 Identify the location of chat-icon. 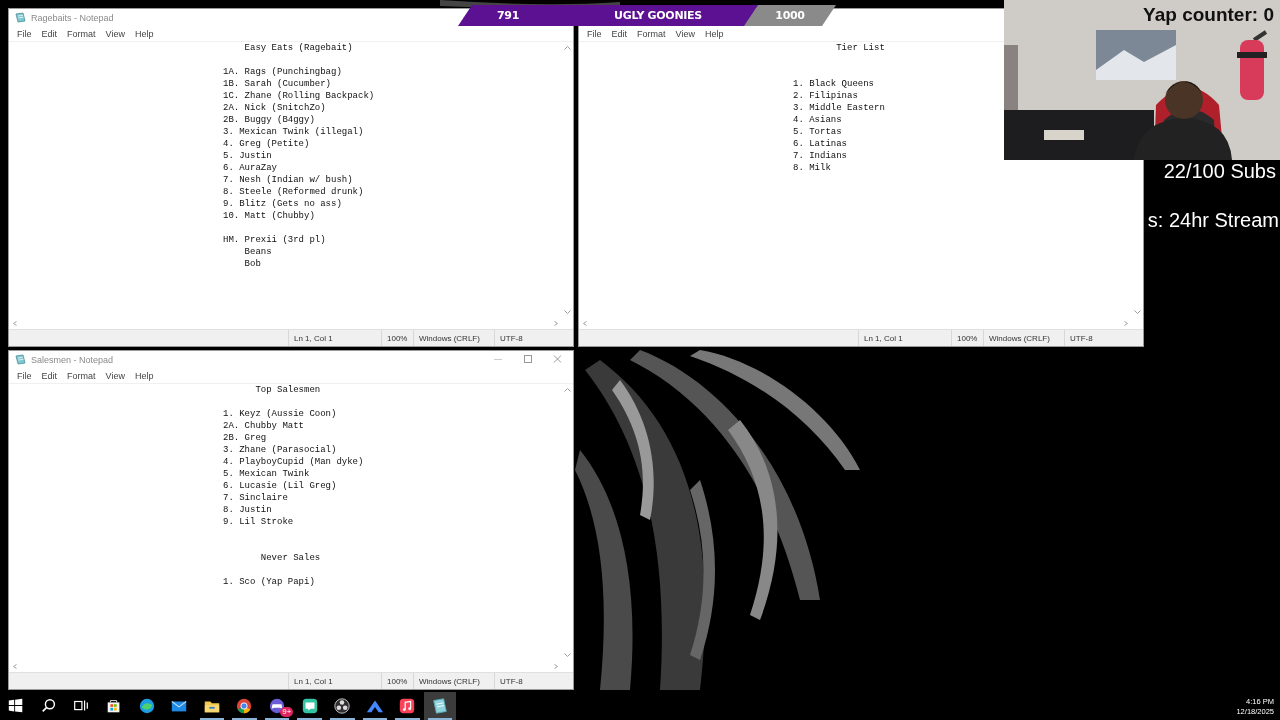
(309, 706).